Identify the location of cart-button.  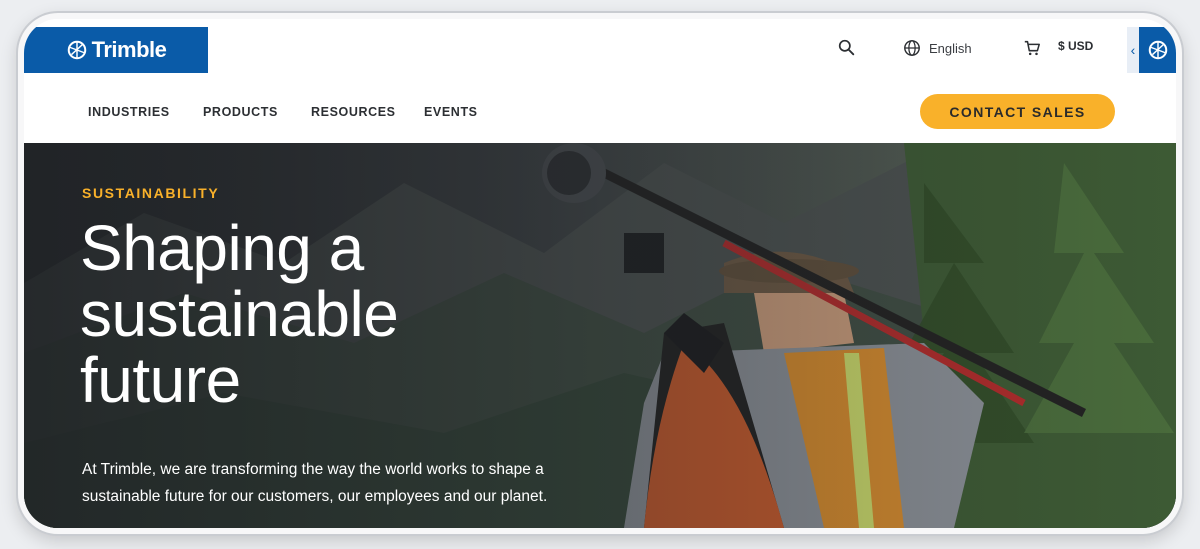
(1032, 48).